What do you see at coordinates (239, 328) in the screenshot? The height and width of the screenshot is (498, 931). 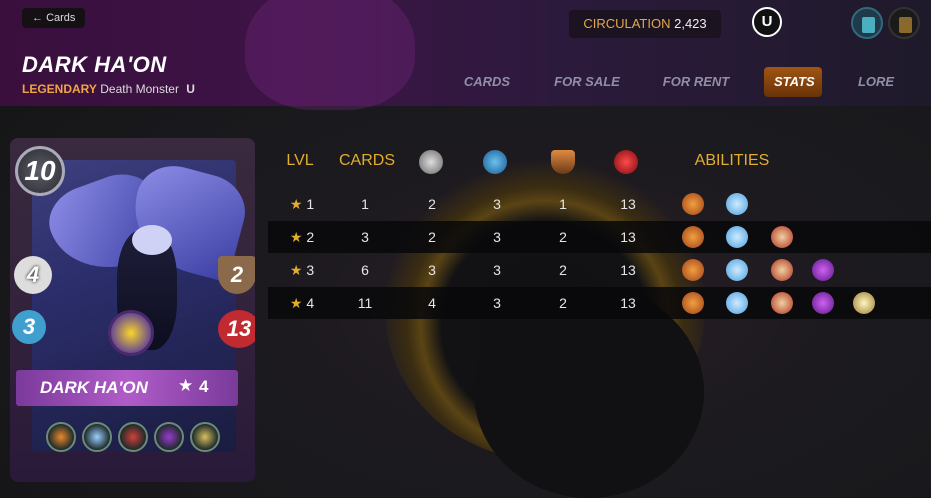 I see `health-value: 13` at bounding box center [239, 328].